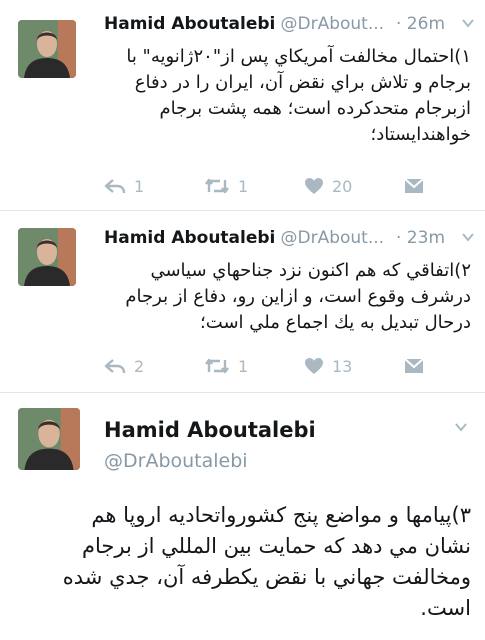 The image size is (485, 640). I want to click on author-handle: @DrAboutalebi, so click(176, 461).